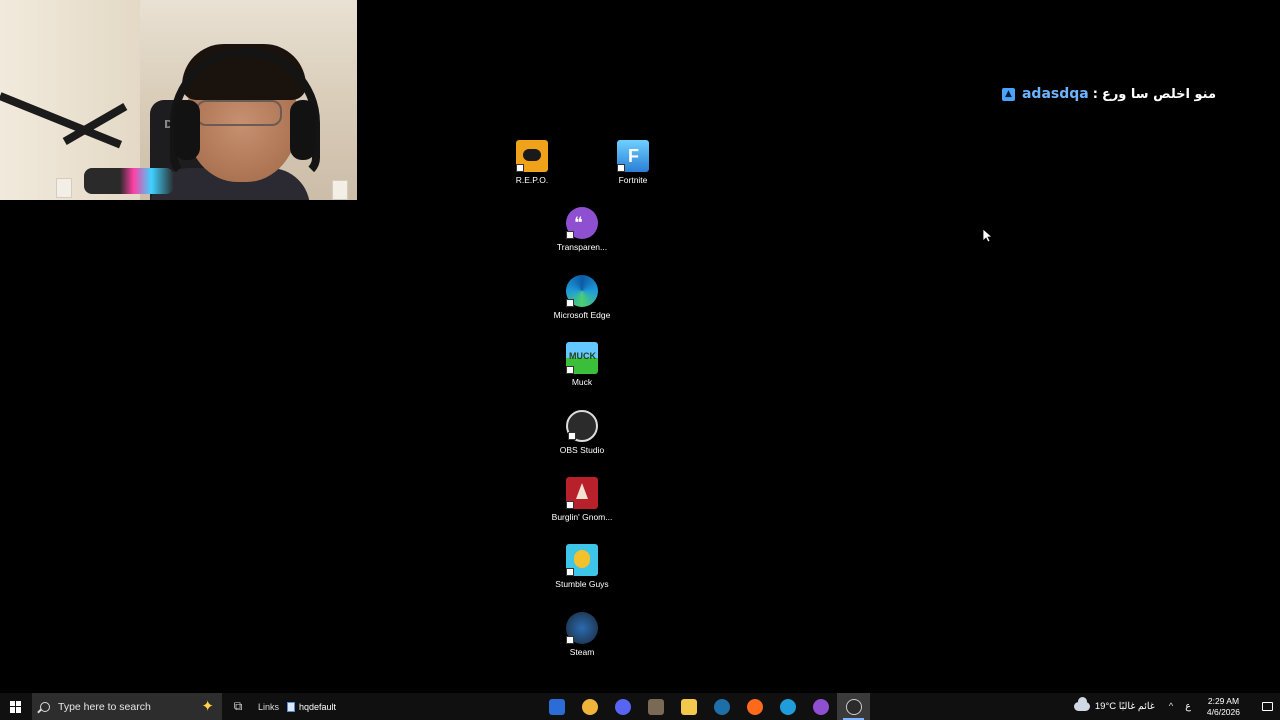 This screenshot has height=720, width=1280. I want to click on show-hidden-icons-chevron-icon: ^, so click(1171, 706).